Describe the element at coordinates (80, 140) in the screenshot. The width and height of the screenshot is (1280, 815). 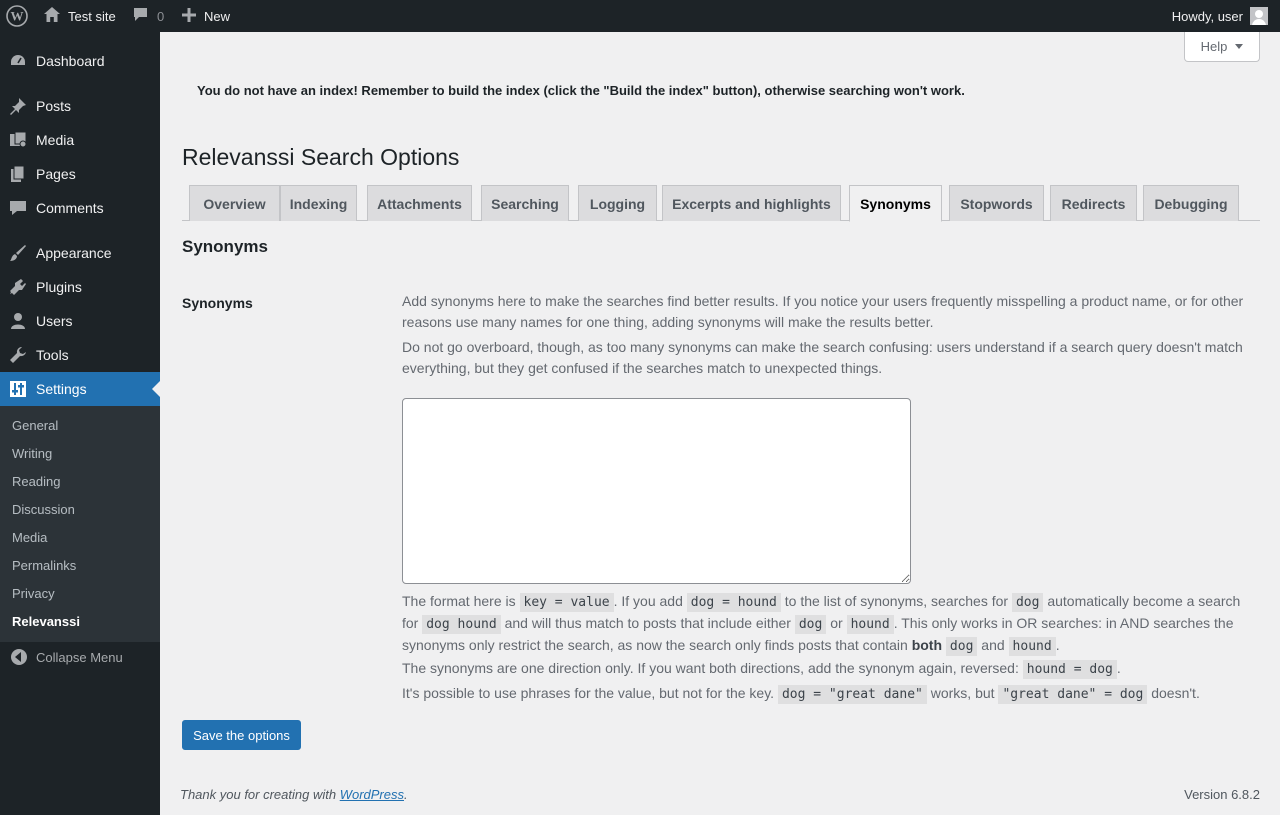
I see `sidebar-item-media: Media` at that location.